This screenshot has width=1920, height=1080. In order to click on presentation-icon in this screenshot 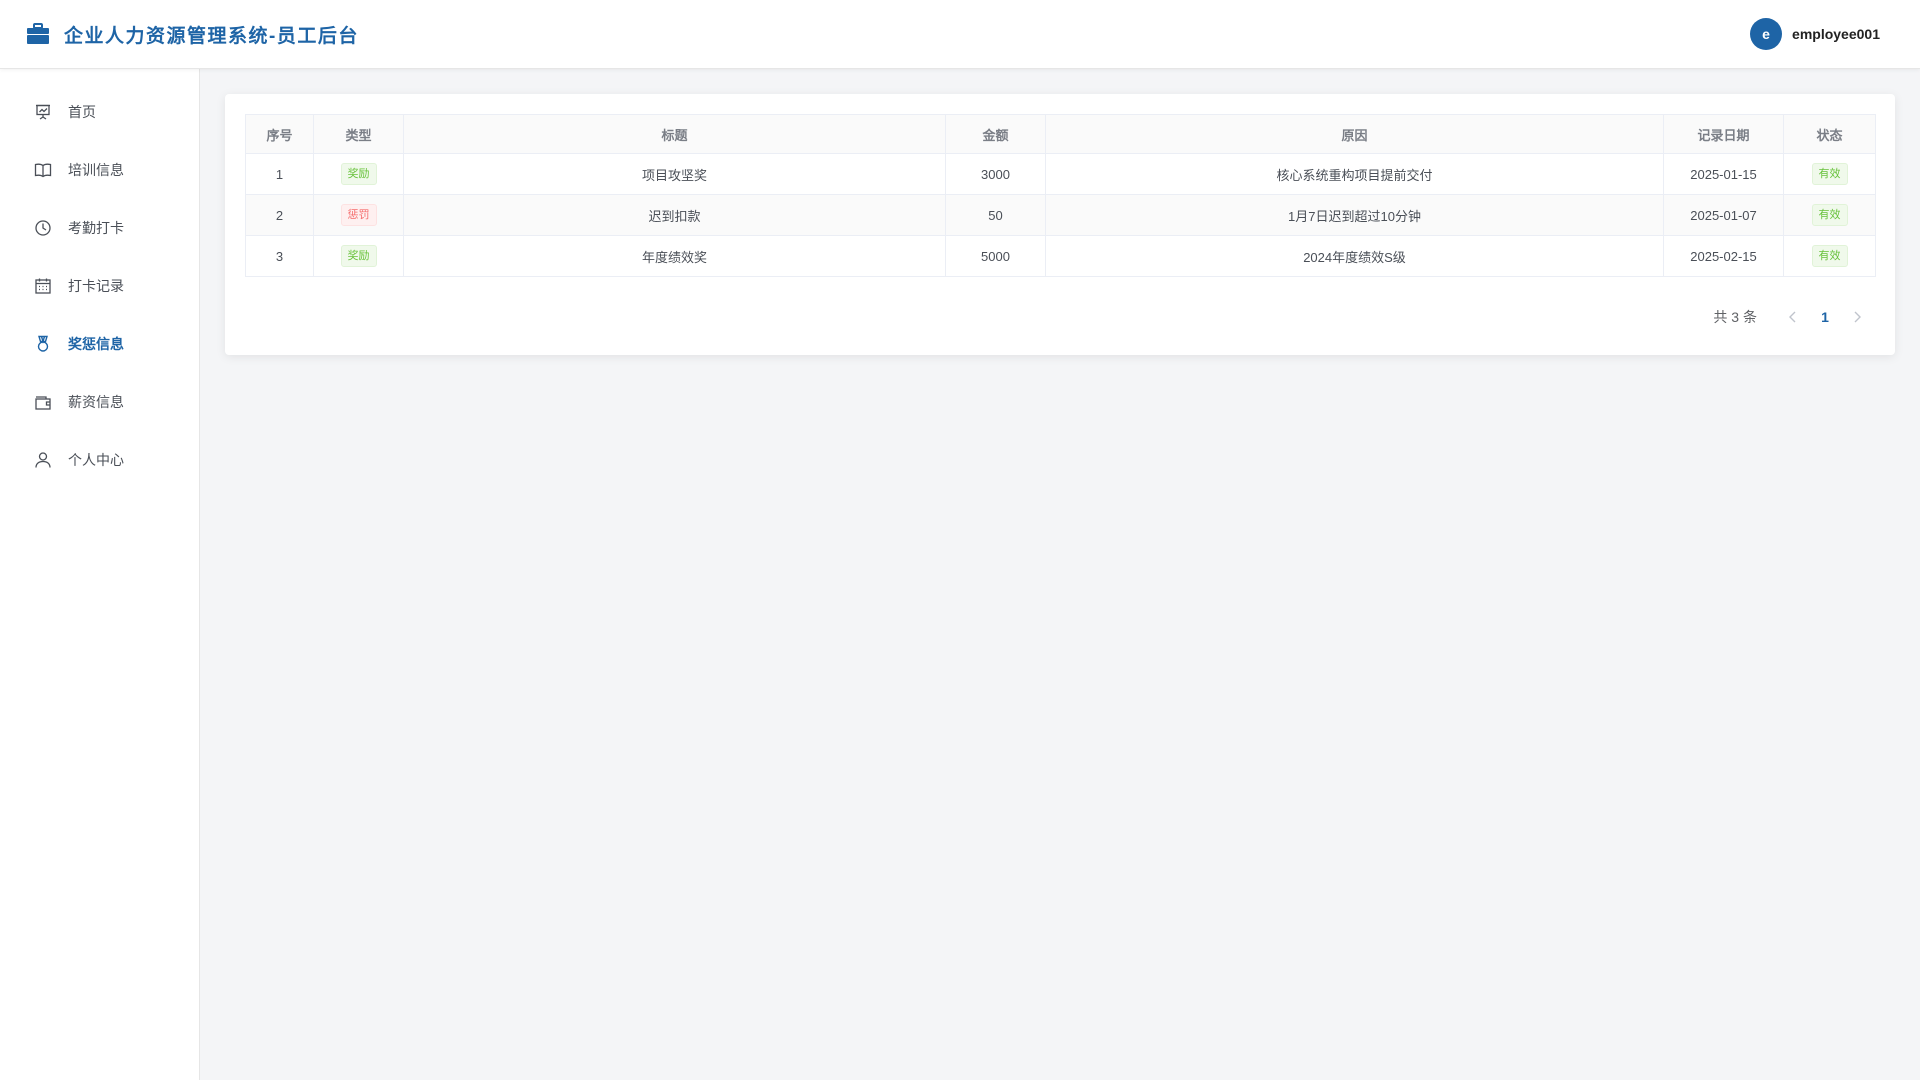, I will do `click(43, 112)`.